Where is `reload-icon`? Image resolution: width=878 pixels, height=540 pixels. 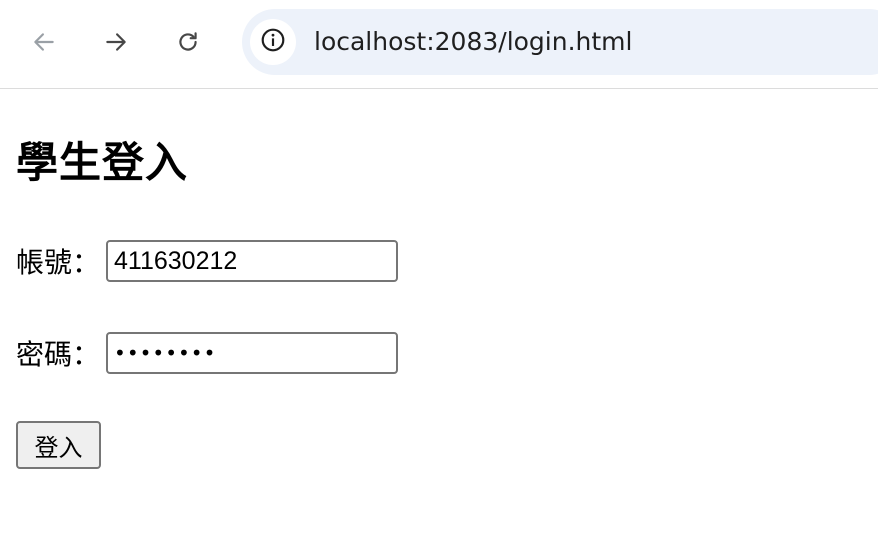
reload-icon is located at coordinates (188, 42).